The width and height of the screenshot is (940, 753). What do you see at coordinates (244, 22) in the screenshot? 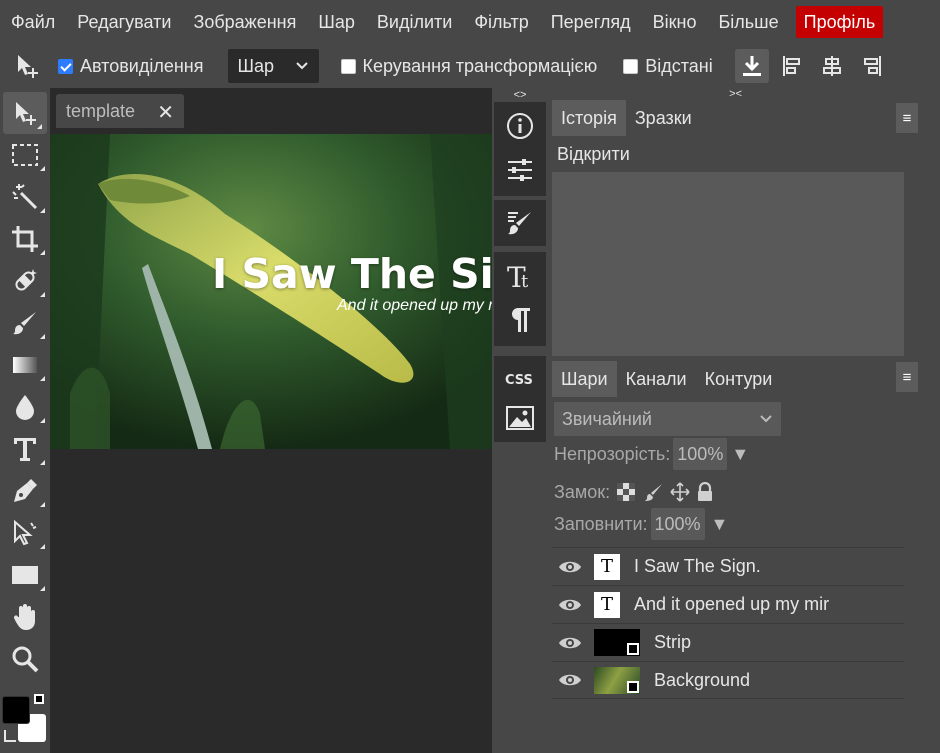
I see `menu-image: Зображення` at bounding box center [244, 22].